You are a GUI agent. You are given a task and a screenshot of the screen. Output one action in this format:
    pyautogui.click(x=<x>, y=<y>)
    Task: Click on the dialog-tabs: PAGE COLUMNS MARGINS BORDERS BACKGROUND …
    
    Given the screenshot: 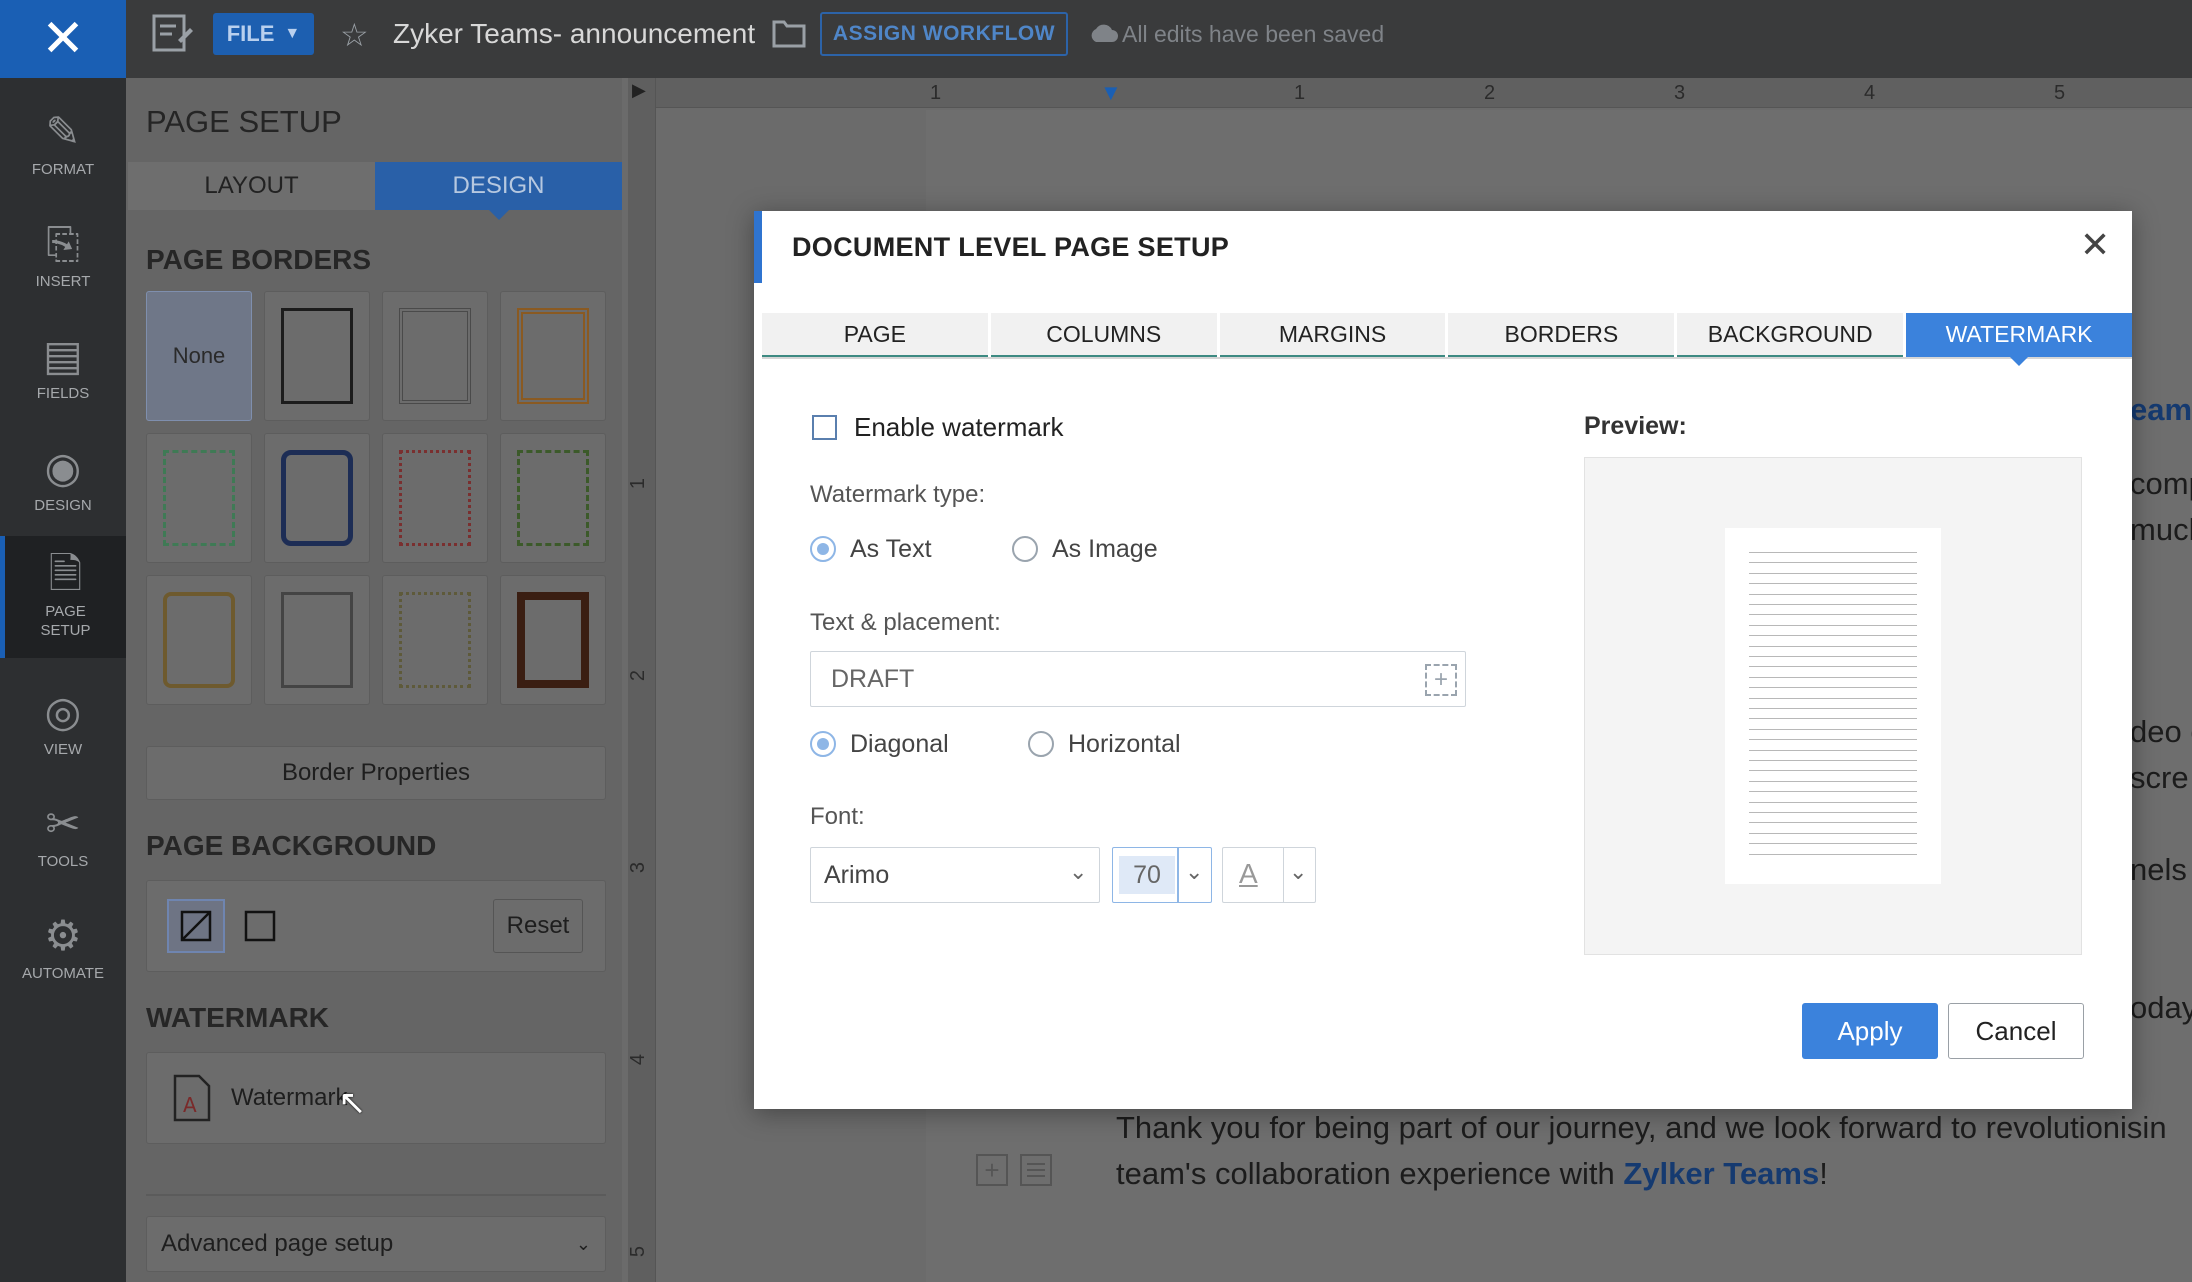 What is the action you would take?
    pyautogui.click(x=1447, y=339)
    